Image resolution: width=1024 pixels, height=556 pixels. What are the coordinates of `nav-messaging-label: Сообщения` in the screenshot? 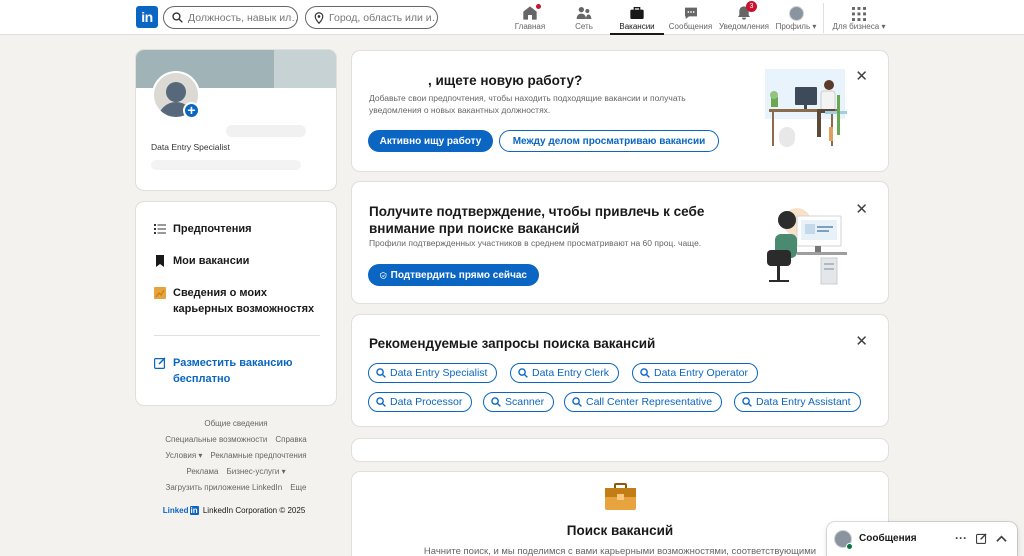 It's located at (690, 26).